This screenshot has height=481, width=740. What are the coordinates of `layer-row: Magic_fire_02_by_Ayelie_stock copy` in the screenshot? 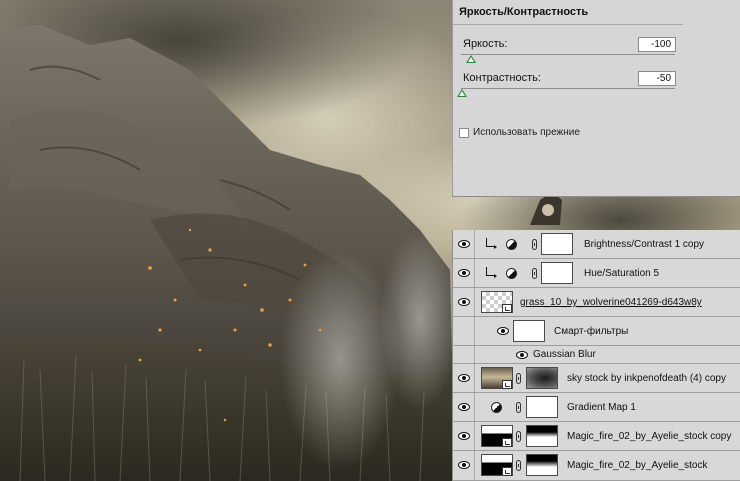 It's located at (596, 436).